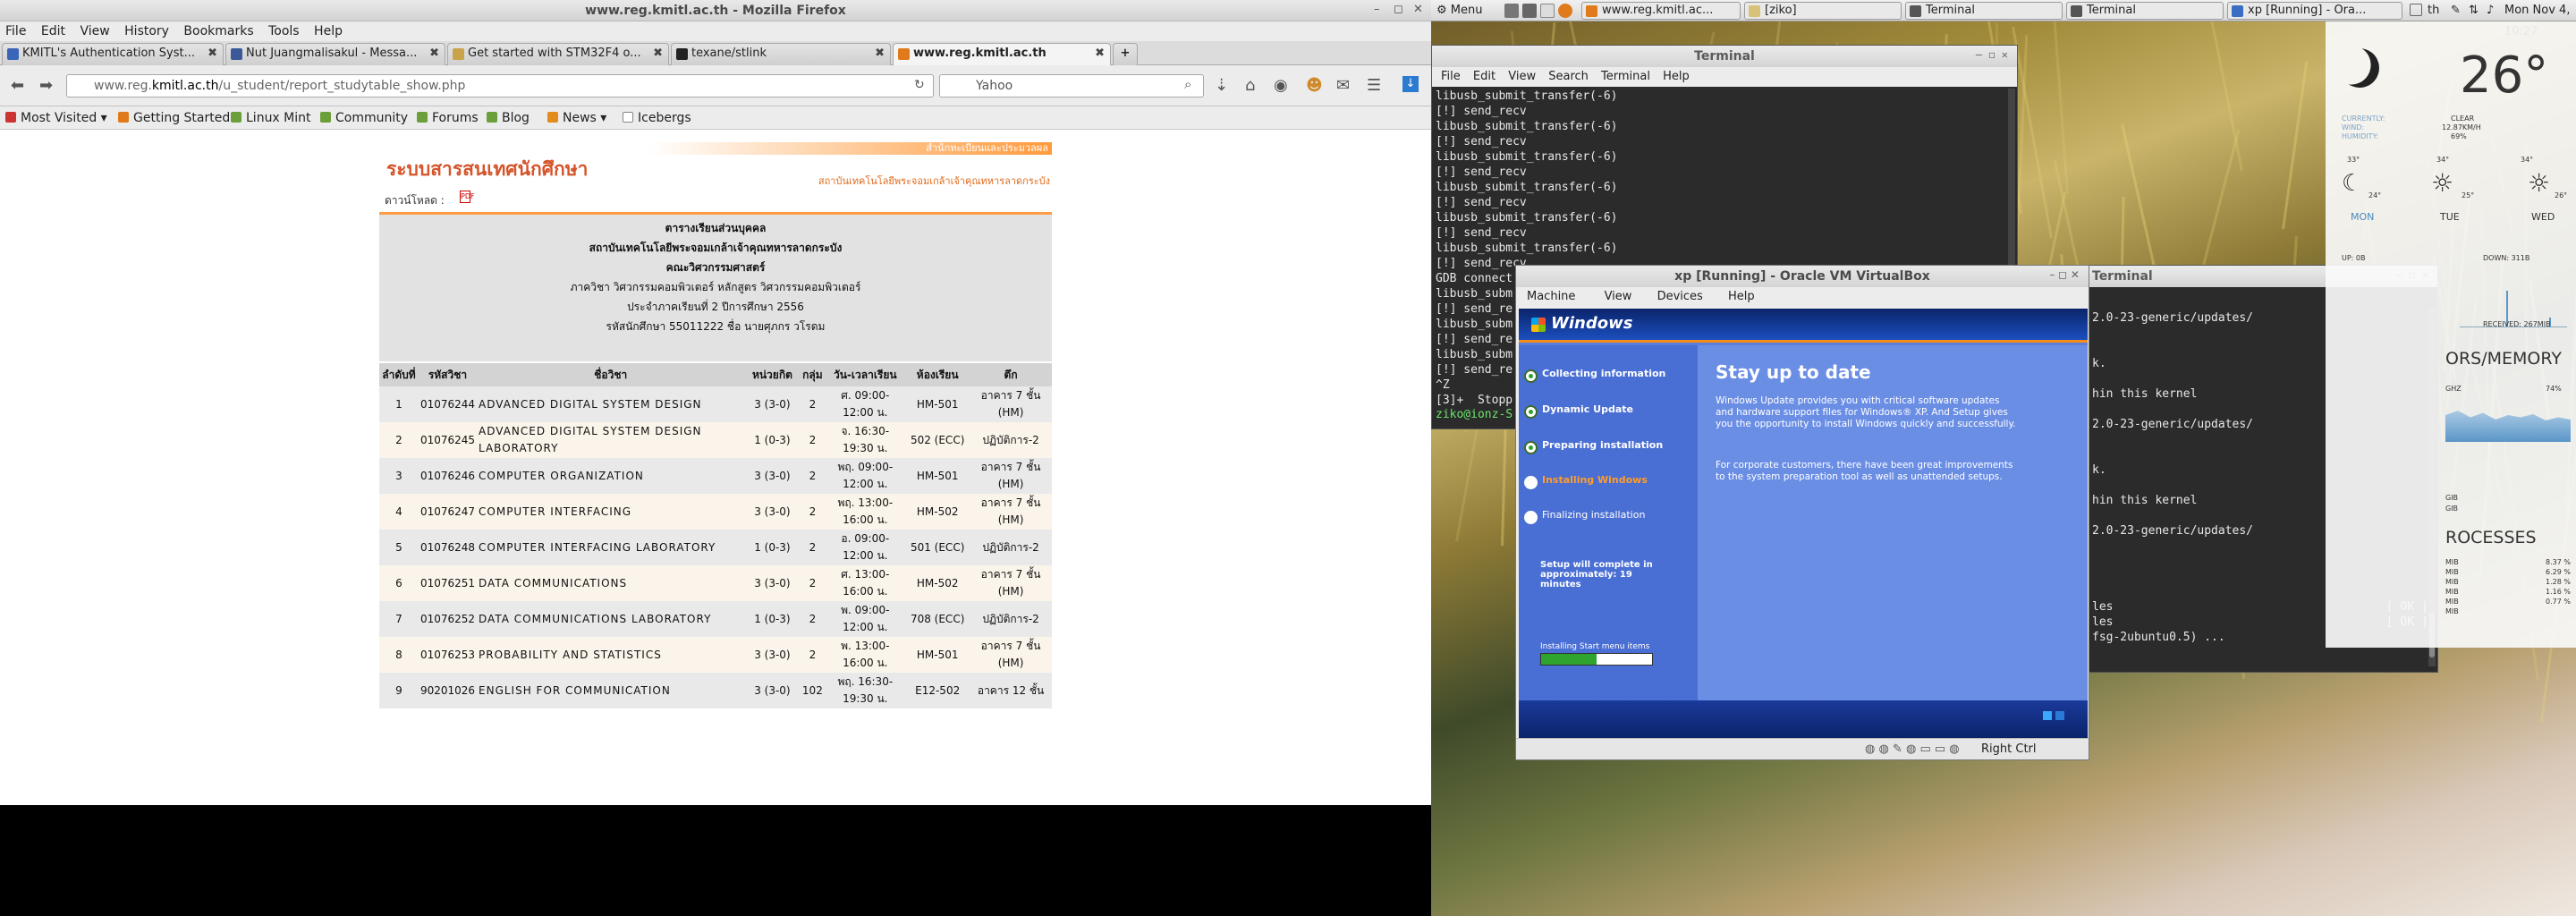 The width and height of the screenshot is (2576, 916). Describe the element at coordinates (1314, 85) in the screenshot. I see `greasemonkey-icon: ☻` at that location.